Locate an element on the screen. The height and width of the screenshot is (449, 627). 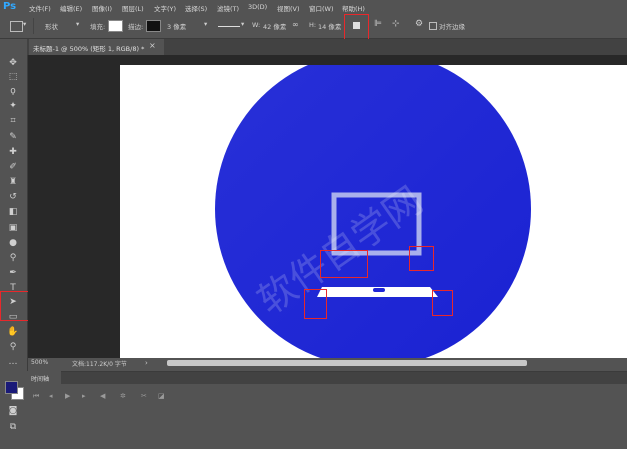
fill-swatch is located at coordinates (115, 26).